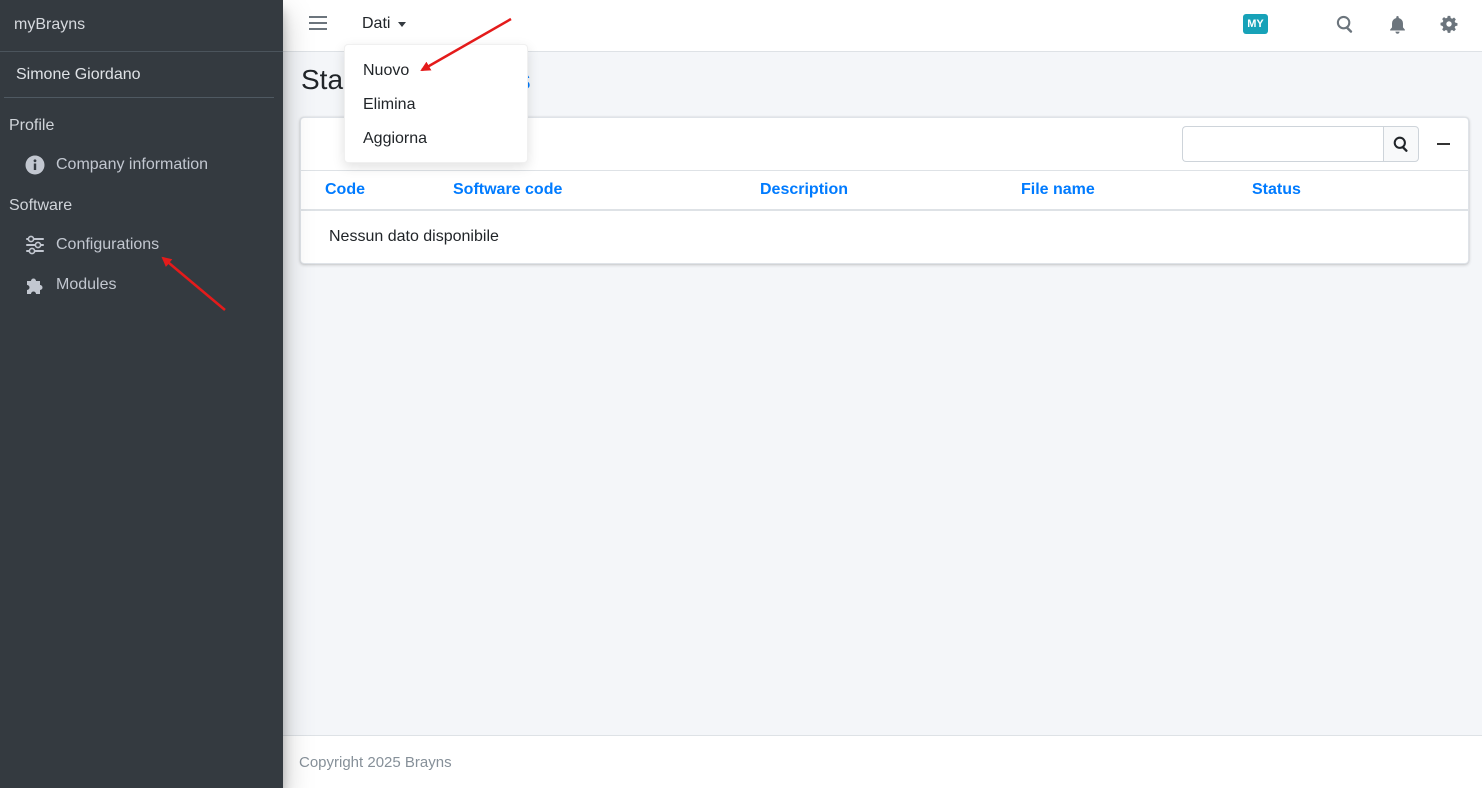 The image size is (1482, 788). Describe the element at coordinates (436, 140) in the screenshot. I see `dropdown-item-aggiorna: Aggiorna` at that location.